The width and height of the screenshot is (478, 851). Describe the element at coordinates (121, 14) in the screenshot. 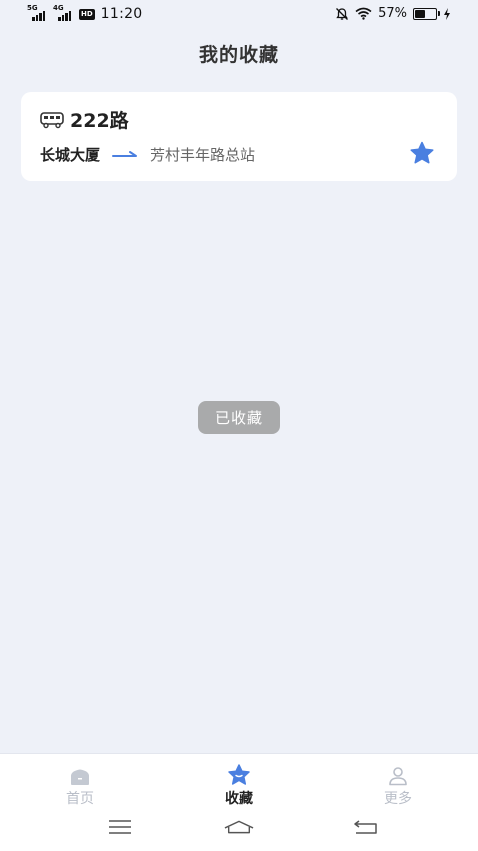

I see `clock: 11:20` at that location.